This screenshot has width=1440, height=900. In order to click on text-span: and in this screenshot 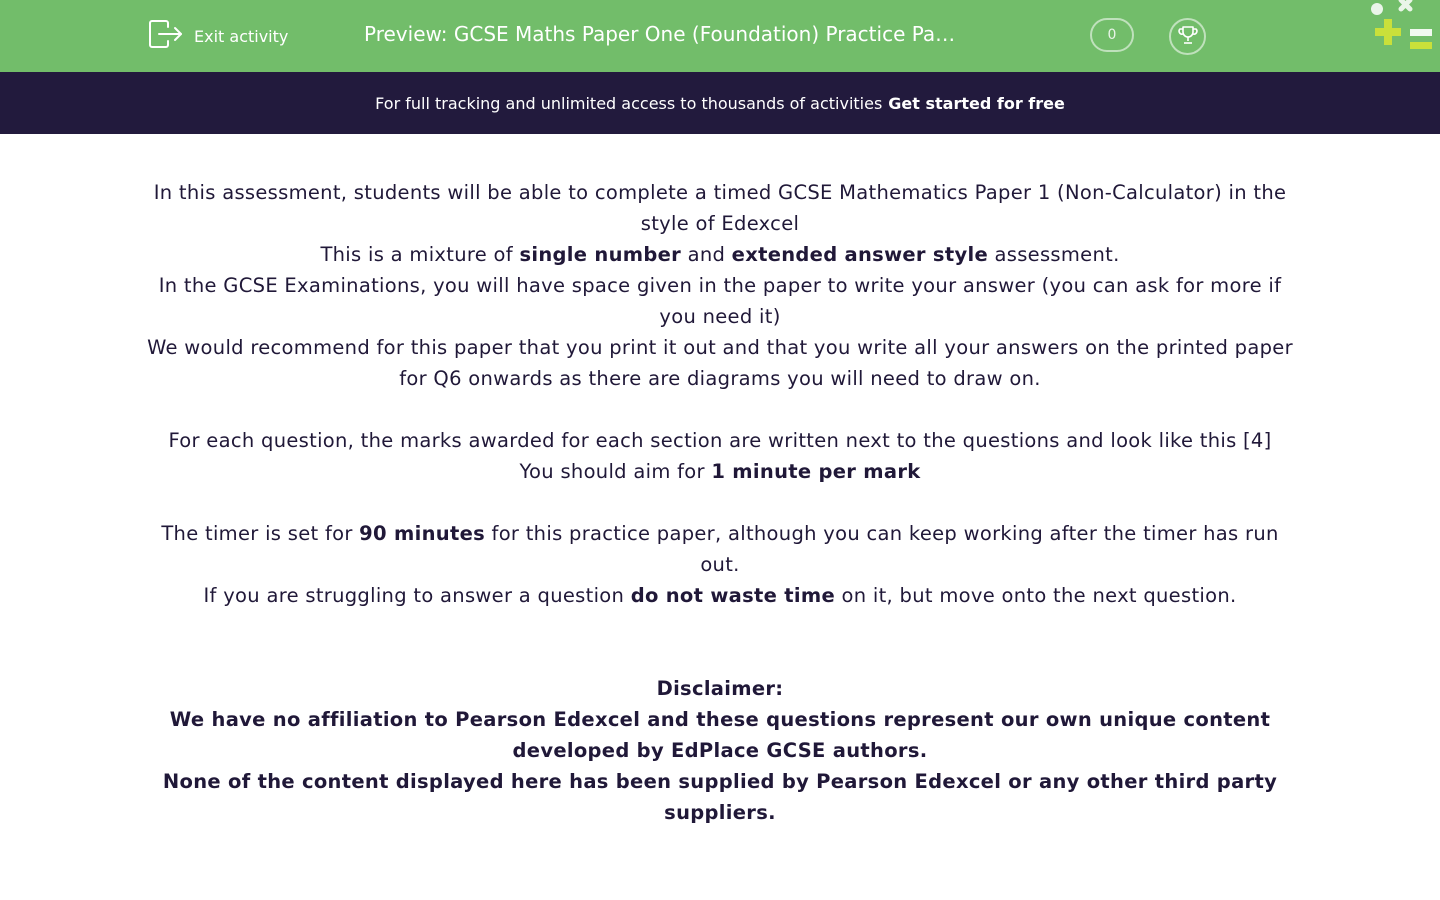, I will do `click(706, 254)`.